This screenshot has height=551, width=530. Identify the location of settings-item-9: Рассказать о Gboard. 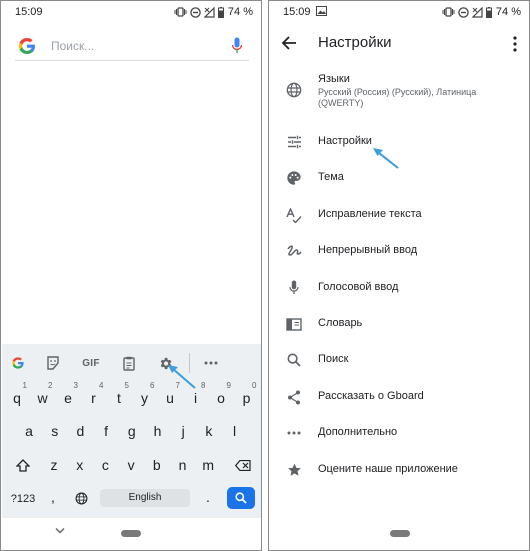
(399, 401).